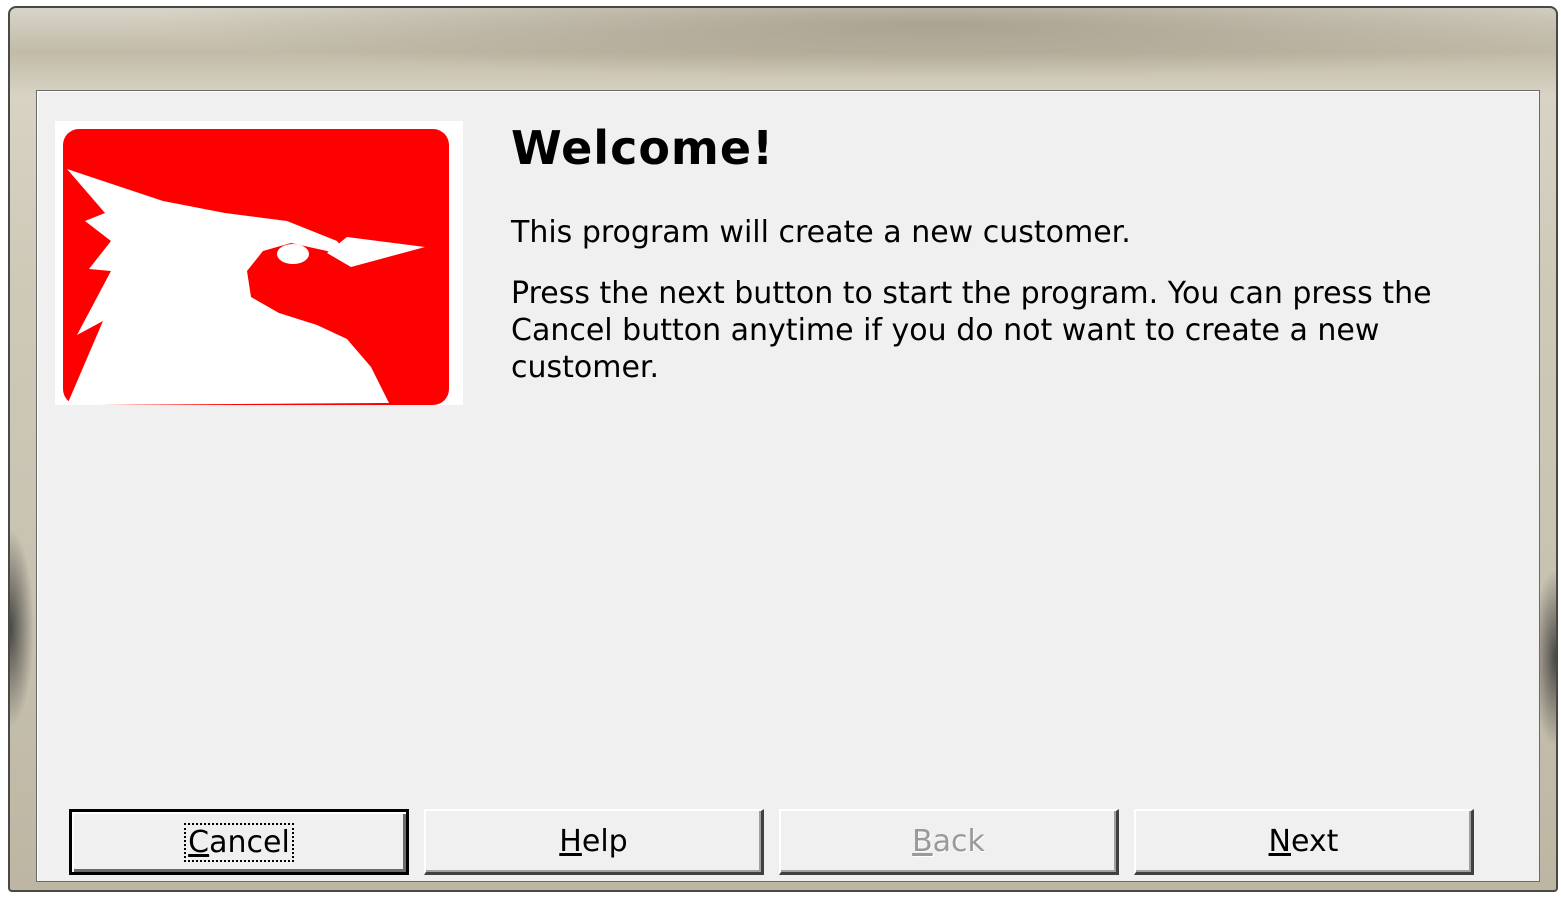 The width and height of the screenshot is (1561, 897). What do you see at coordinates (570, 841) in the screenshot?
I see `help-mnemonic: H` at bounding box center [570, 841].